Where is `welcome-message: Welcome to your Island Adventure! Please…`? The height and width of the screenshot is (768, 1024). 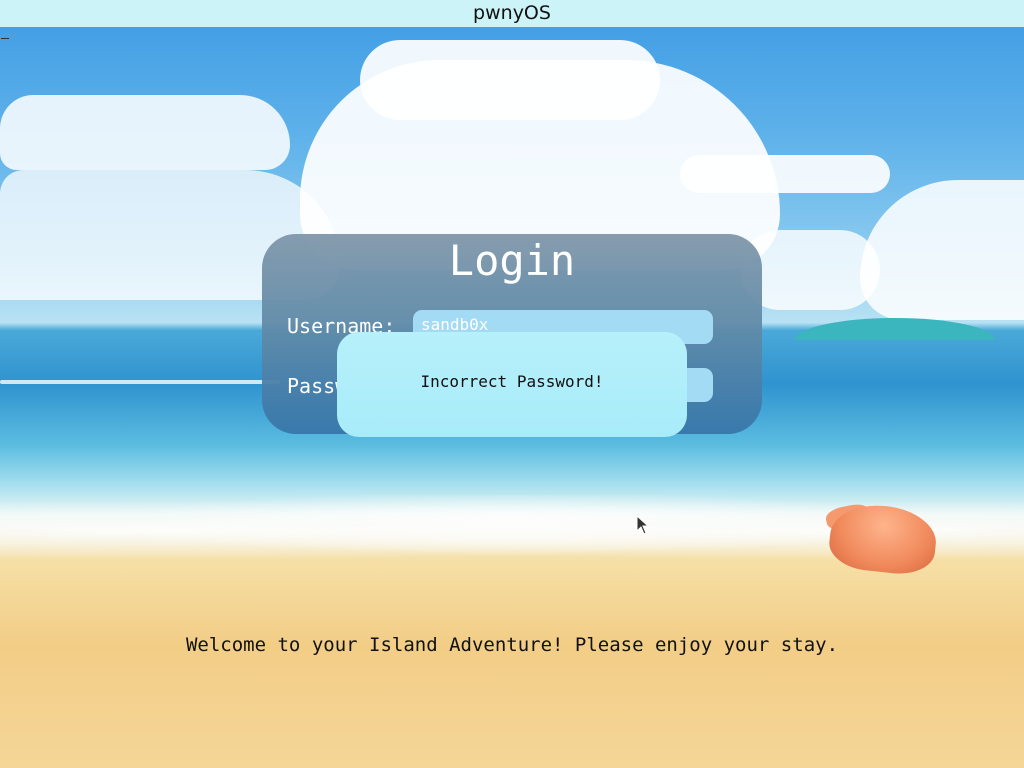
welcome-message: Welcome to your Island Adventure! Please… is located at coordinates (512, 645).